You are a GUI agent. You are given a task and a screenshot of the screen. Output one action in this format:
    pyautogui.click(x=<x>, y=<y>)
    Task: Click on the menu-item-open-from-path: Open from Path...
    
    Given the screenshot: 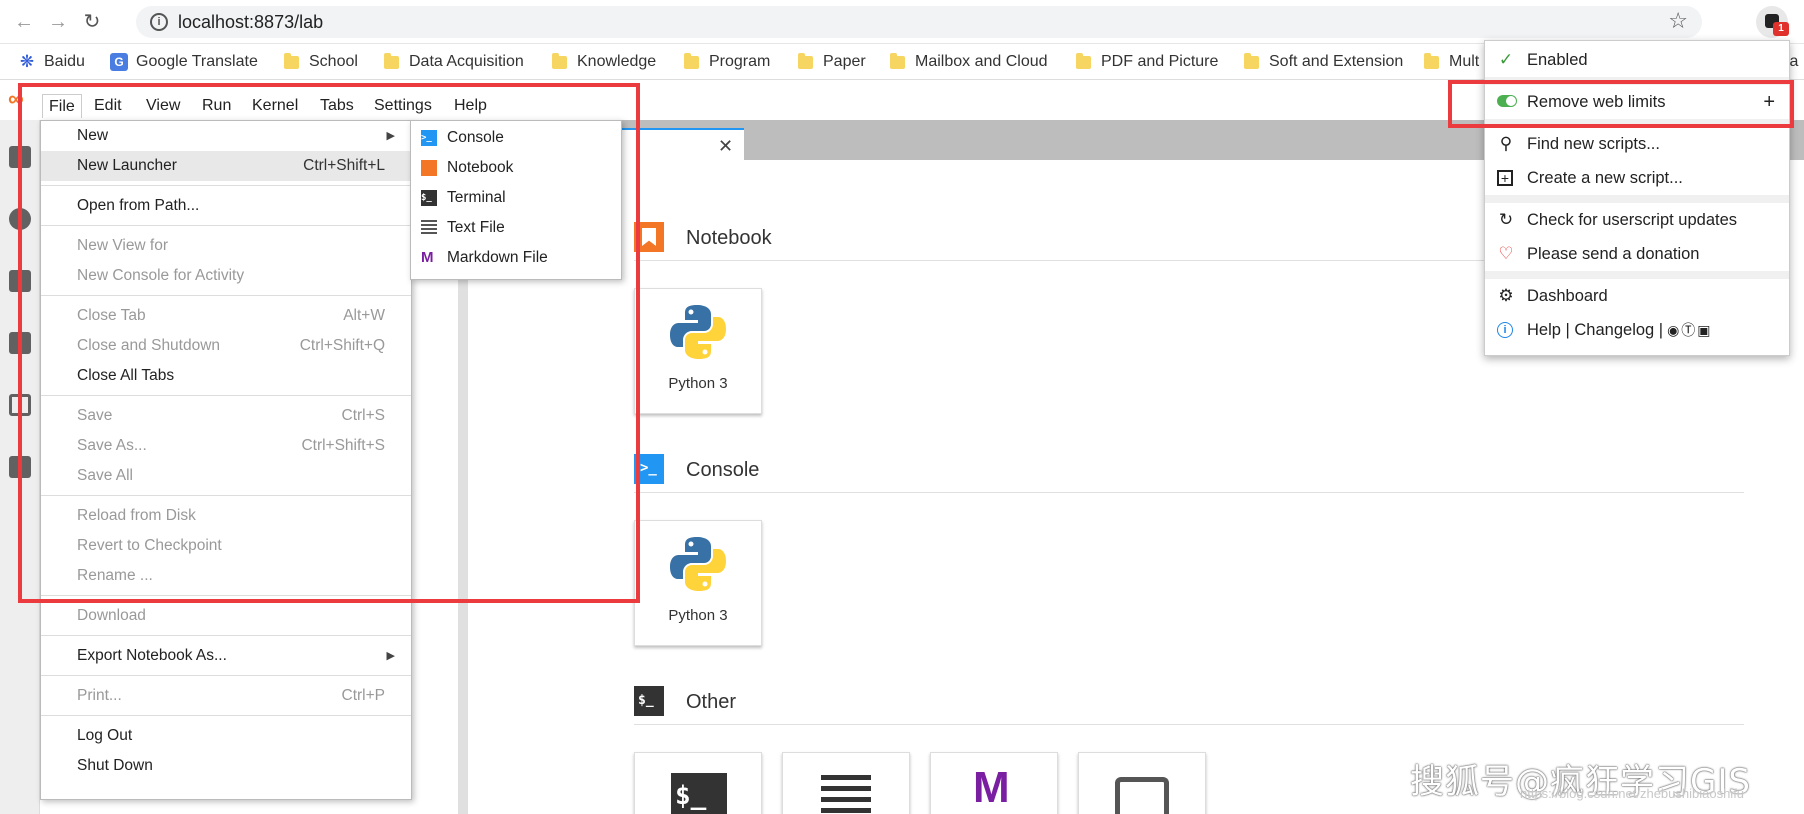 What is the action you would take?
    pyautogui.click(x=226, y=206)
    